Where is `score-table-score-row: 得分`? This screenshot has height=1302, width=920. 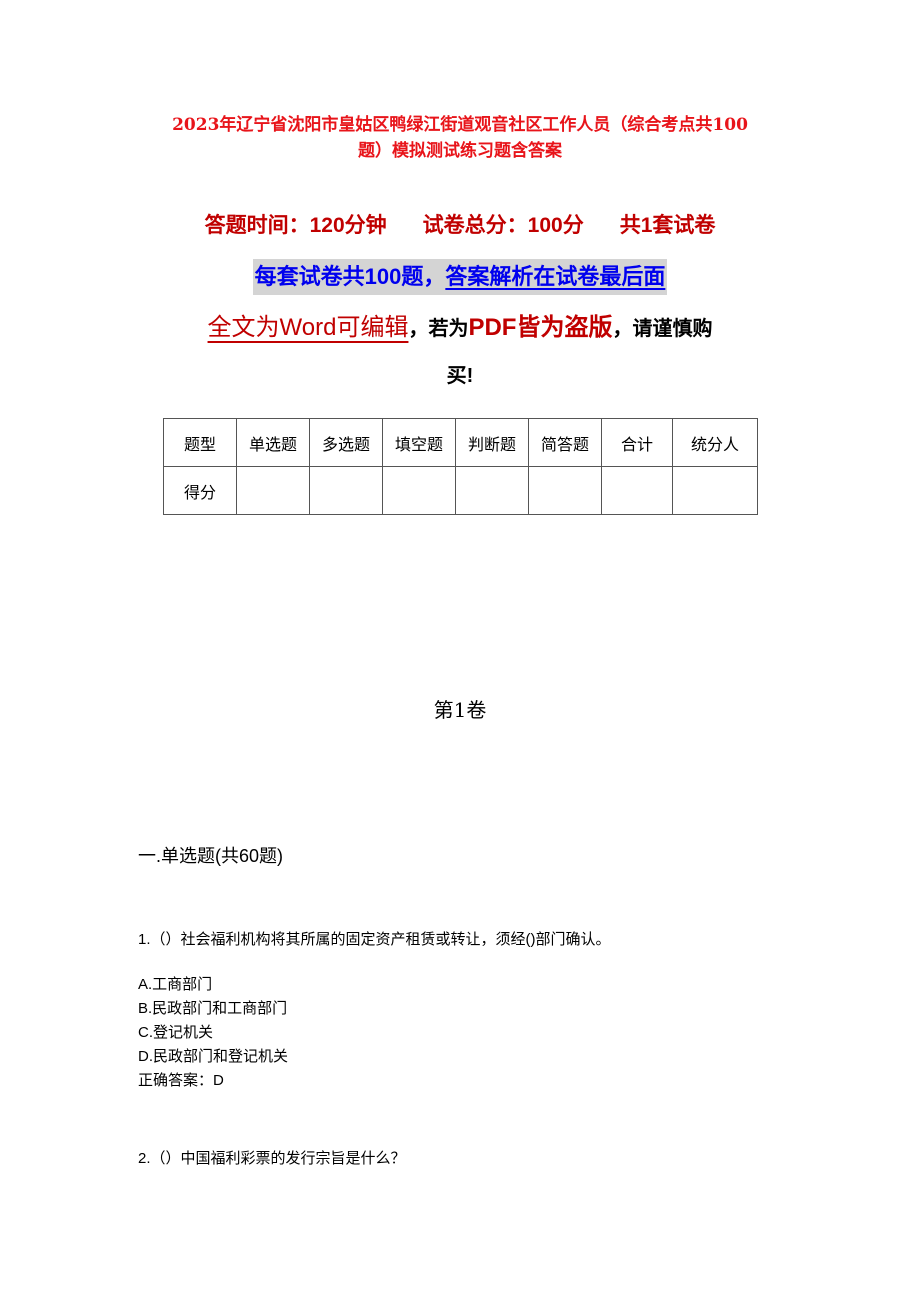 score-table-score-row: 得分 is located at coordinates (460, 490).